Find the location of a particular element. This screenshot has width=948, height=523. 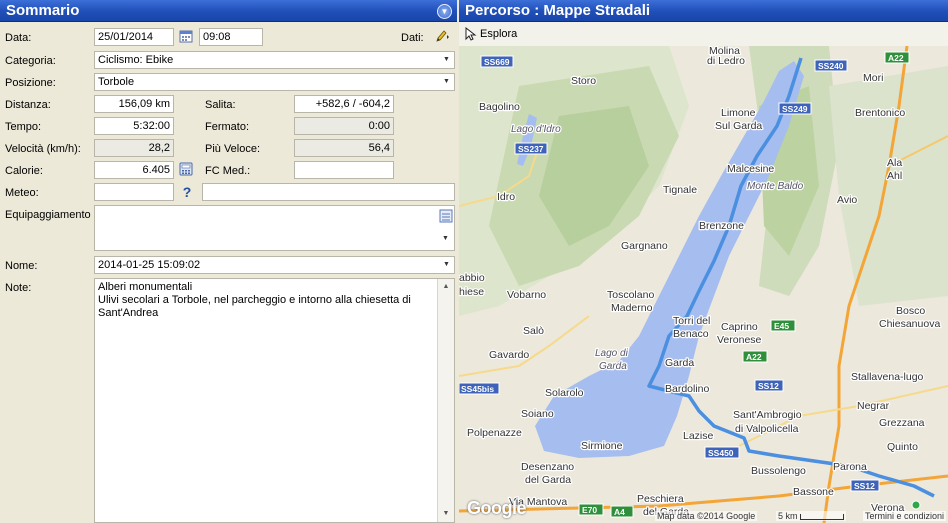

svg-text: Mori is located at coordinates (873, 78).